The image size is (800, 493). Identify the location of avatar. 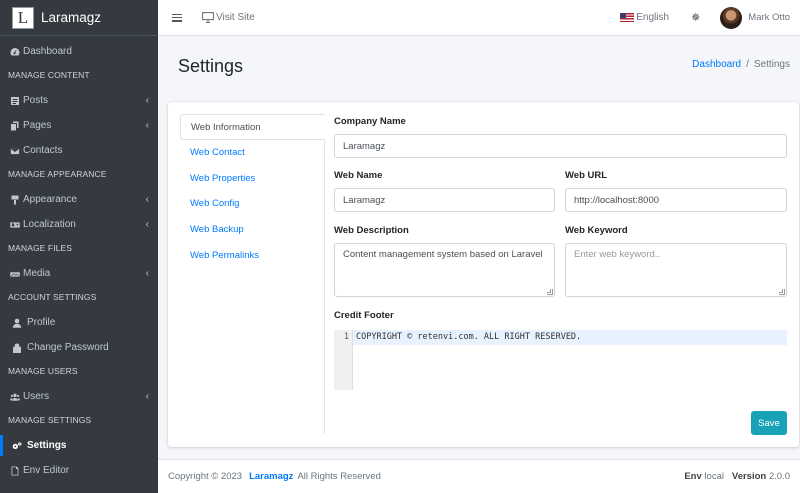
(731, 17).